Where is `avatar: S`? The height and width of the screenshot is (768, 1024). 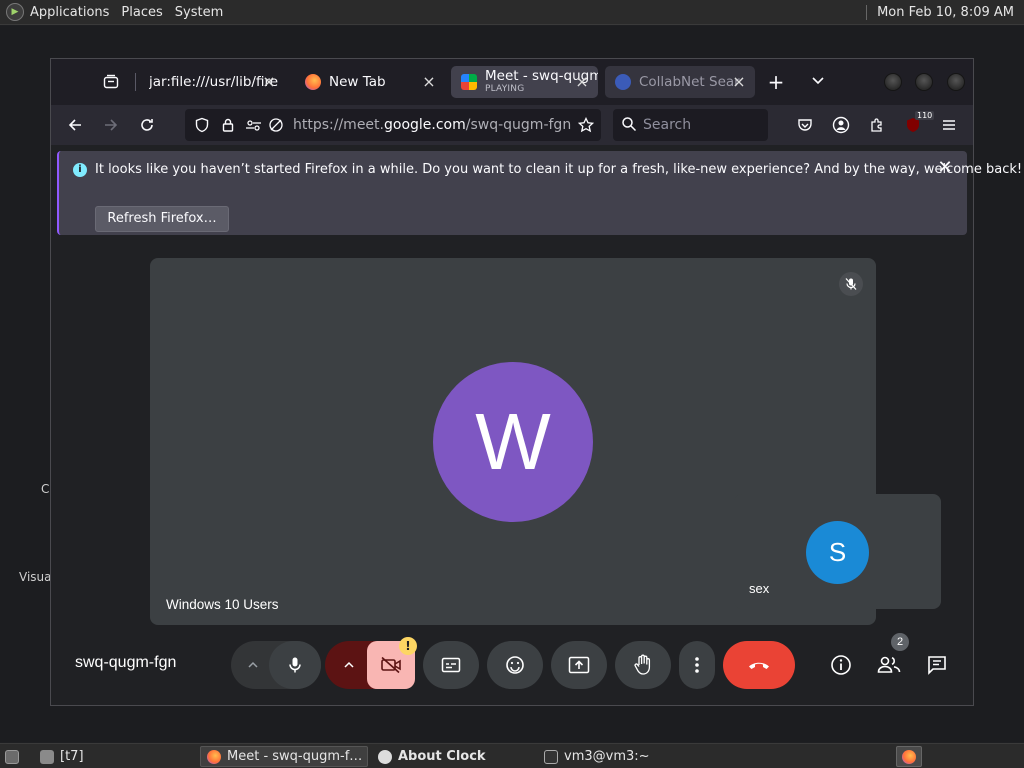
avatar: S is located at coordinates (837, 552).